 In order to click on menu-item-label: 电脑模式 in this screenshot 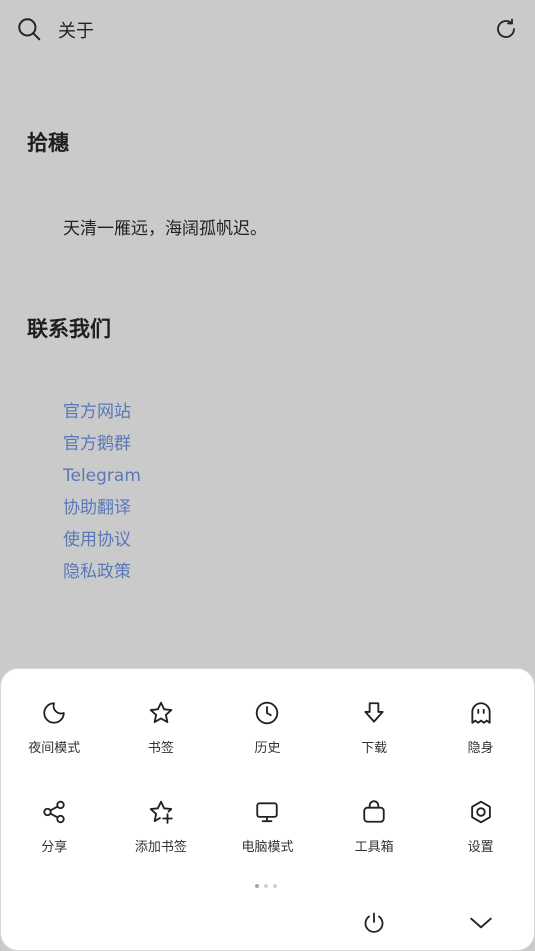, I will do `click(267, 847)`.